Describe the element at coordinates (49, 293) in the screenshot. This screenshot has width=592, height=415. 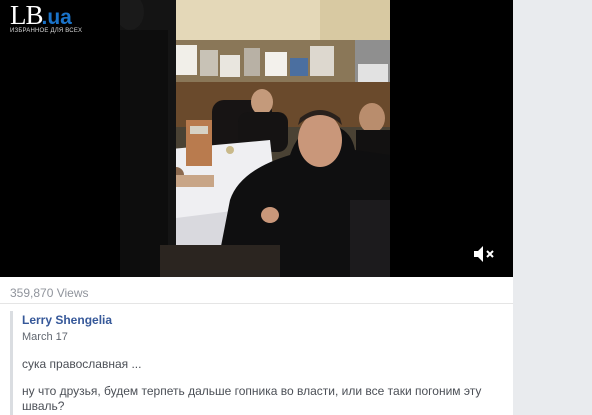
I see `view-count: 359,870 Views` at that location.